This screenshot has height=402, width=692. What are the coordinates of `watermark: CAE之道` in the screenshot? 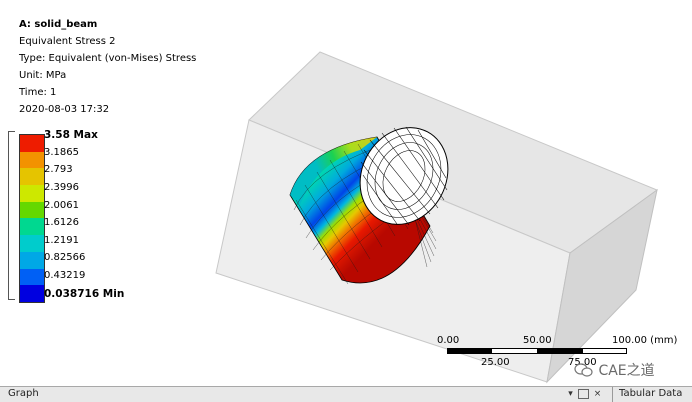 It's located at (614, 370).